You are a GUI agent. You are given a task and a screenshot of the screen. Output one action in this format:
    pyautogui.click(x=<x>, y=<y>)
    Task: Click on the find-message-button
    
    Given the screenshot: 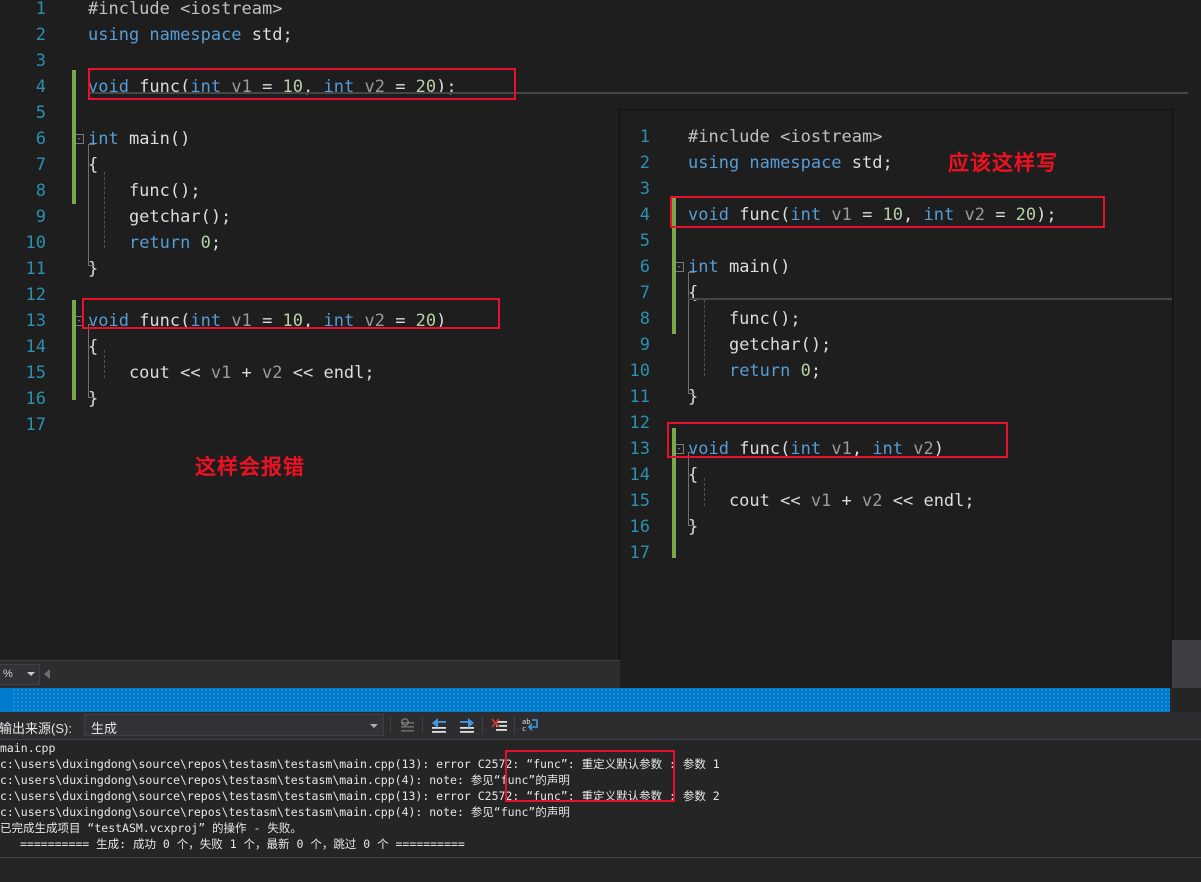 What is the action you would take?
    pyautogui.click(x=408, y=726)
    